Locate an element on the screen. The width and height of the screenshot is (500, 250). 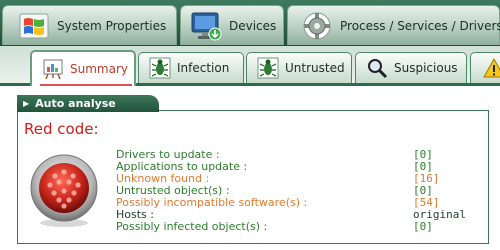
presentation-board-icon is located at coordinates (53, 69).